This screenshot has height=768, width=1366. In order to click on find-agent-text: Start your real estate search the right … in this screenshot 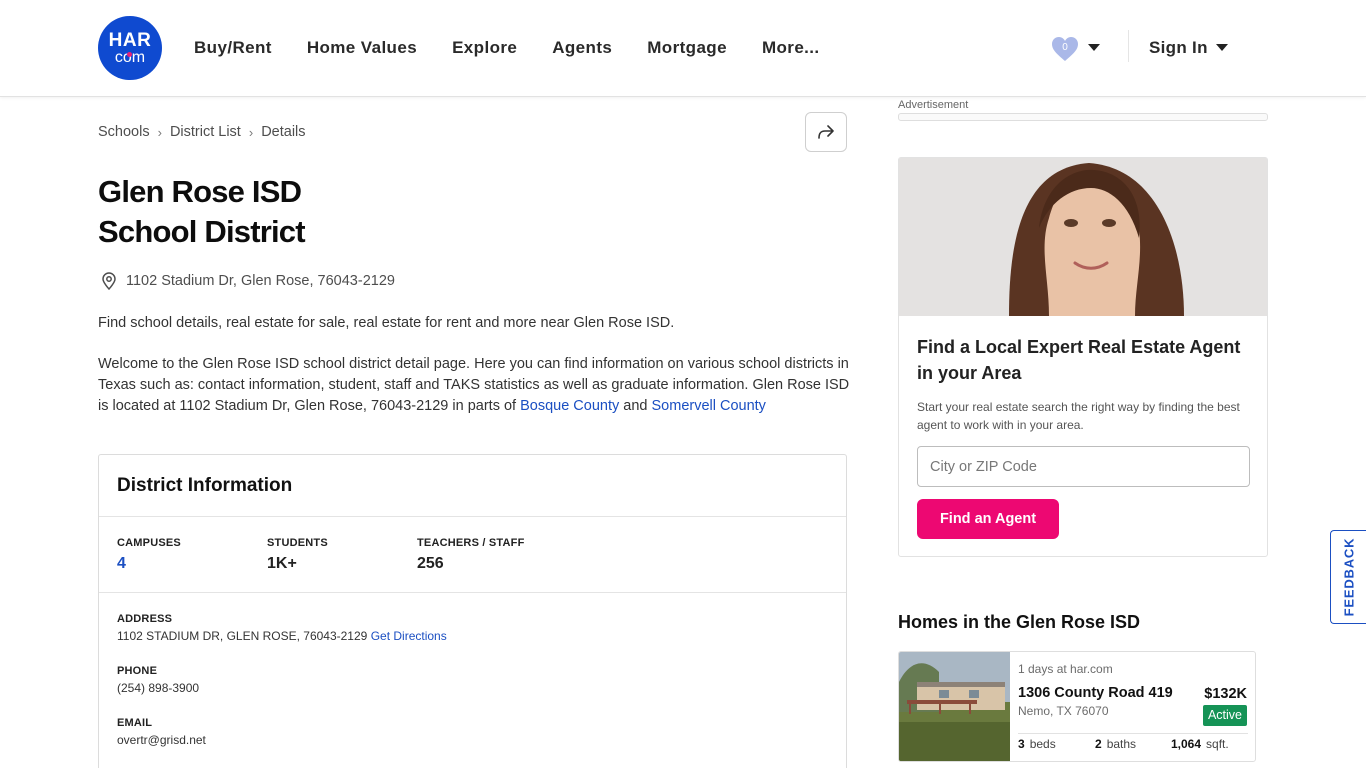, I will do `click(1078, 416)`.